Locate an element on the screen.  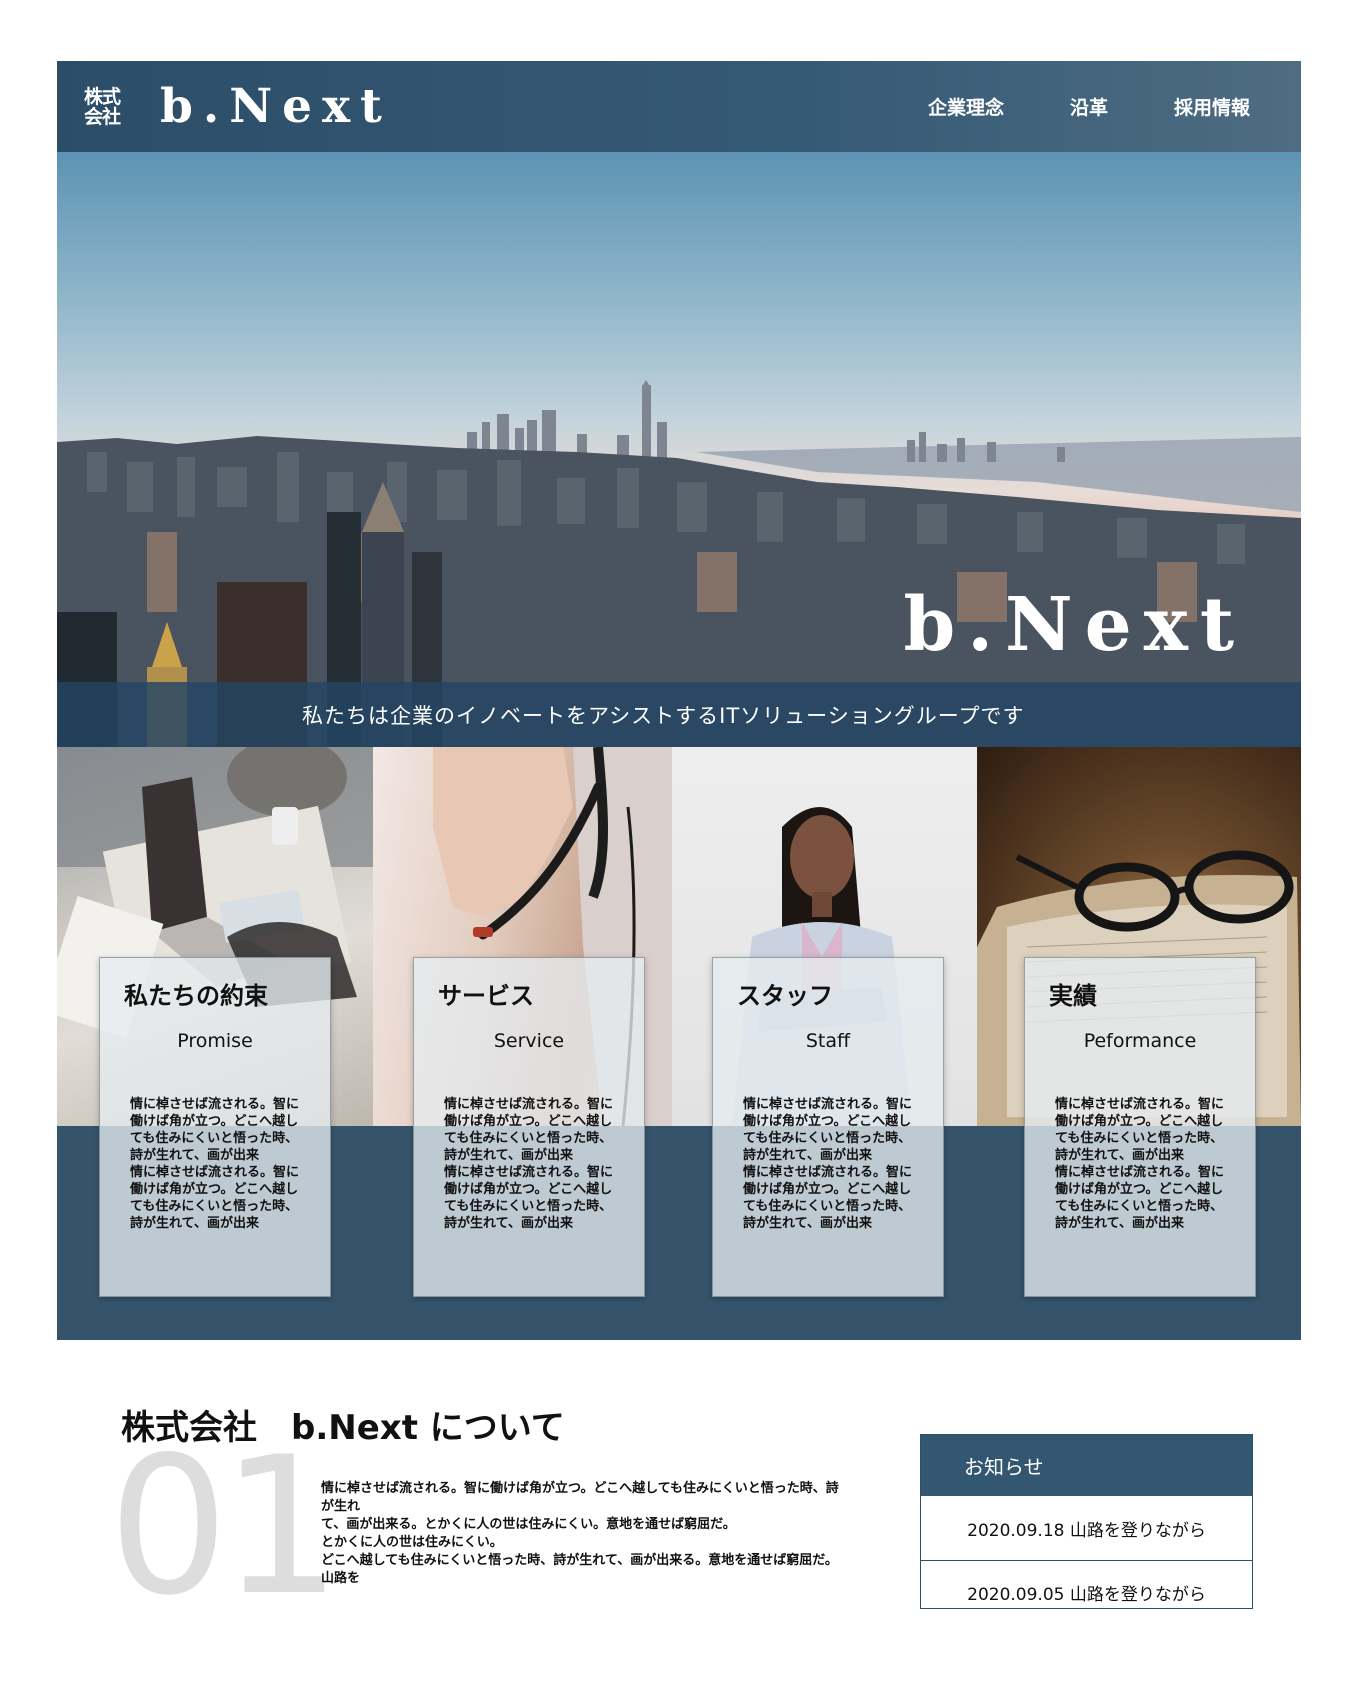
hero-title: b.Next is located at coordinates (1074, 625).